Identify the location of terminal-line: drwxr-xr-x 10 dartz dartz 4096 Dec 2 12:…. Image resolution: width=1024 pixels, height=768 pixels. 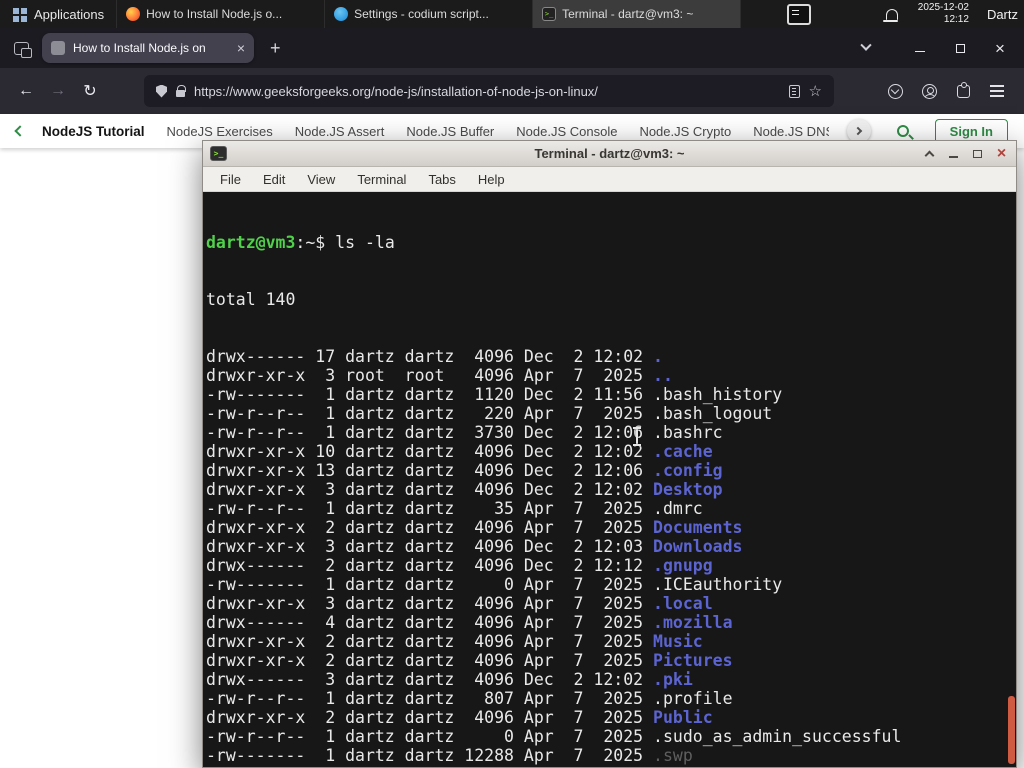
(611, 451).